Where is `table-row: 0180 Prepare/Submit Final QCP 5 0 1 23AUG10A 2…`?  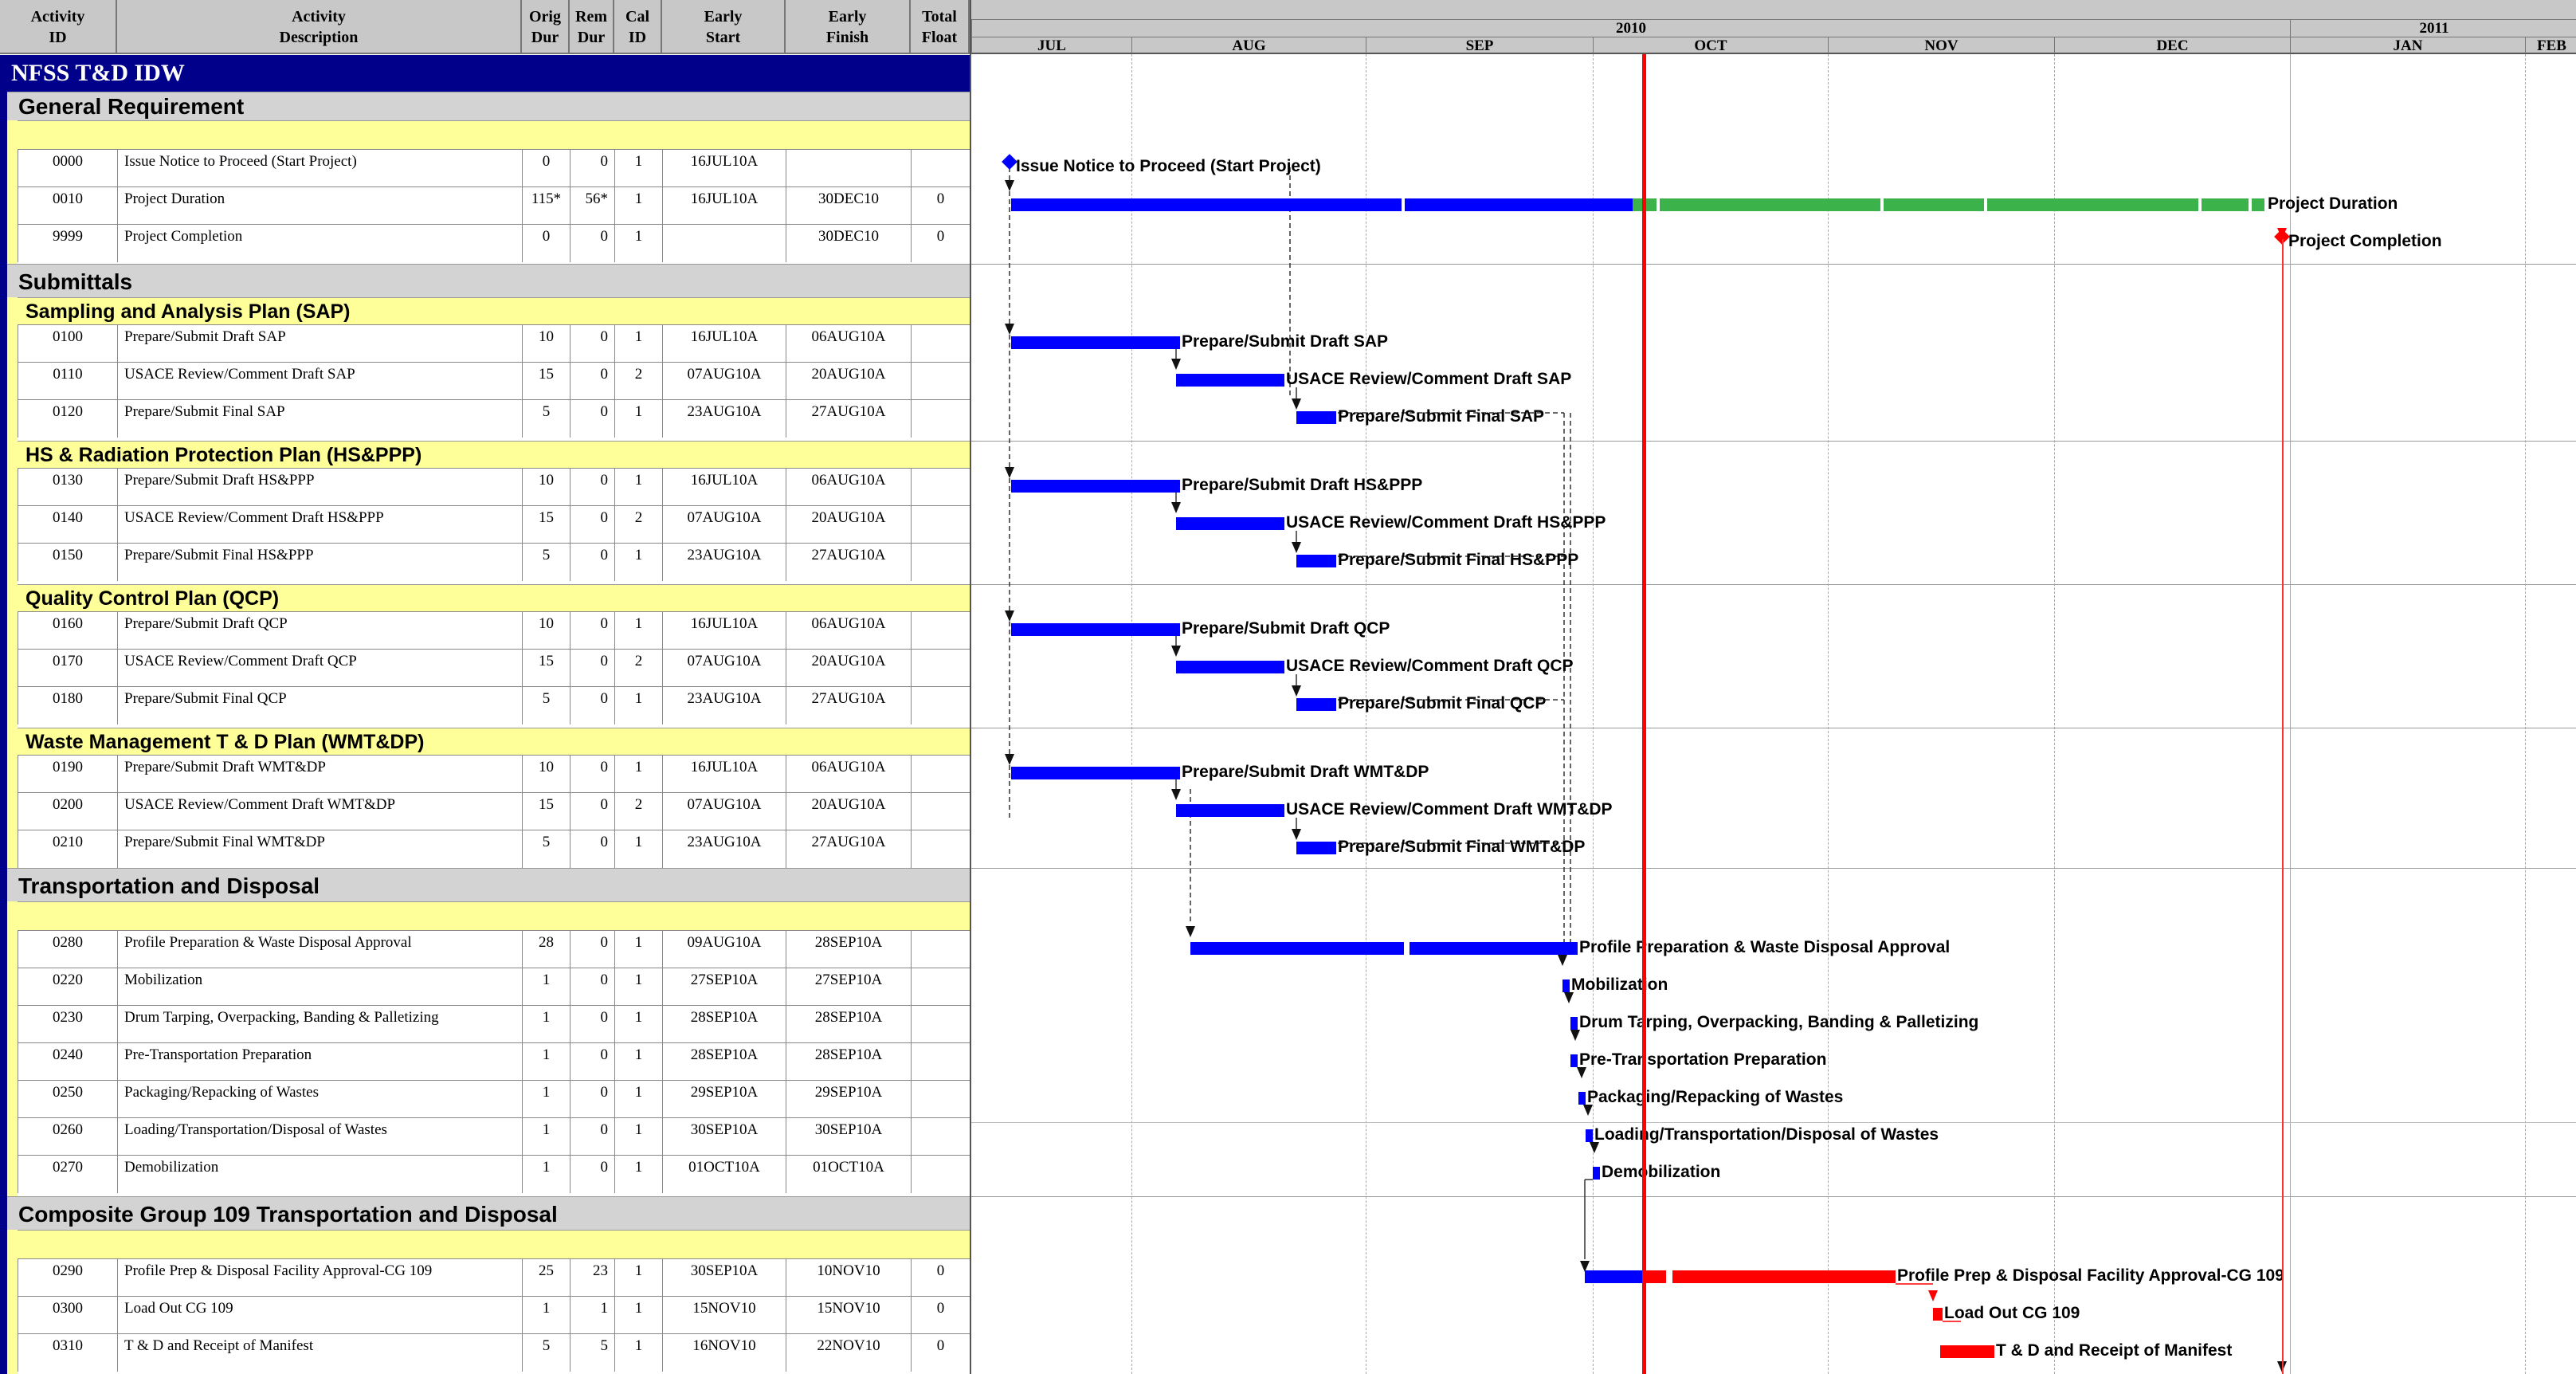
table-row: 0180 Prepare/Submit Final QCP 5 0 1 23AUG10A 2… is located at coordinates (494, 705).